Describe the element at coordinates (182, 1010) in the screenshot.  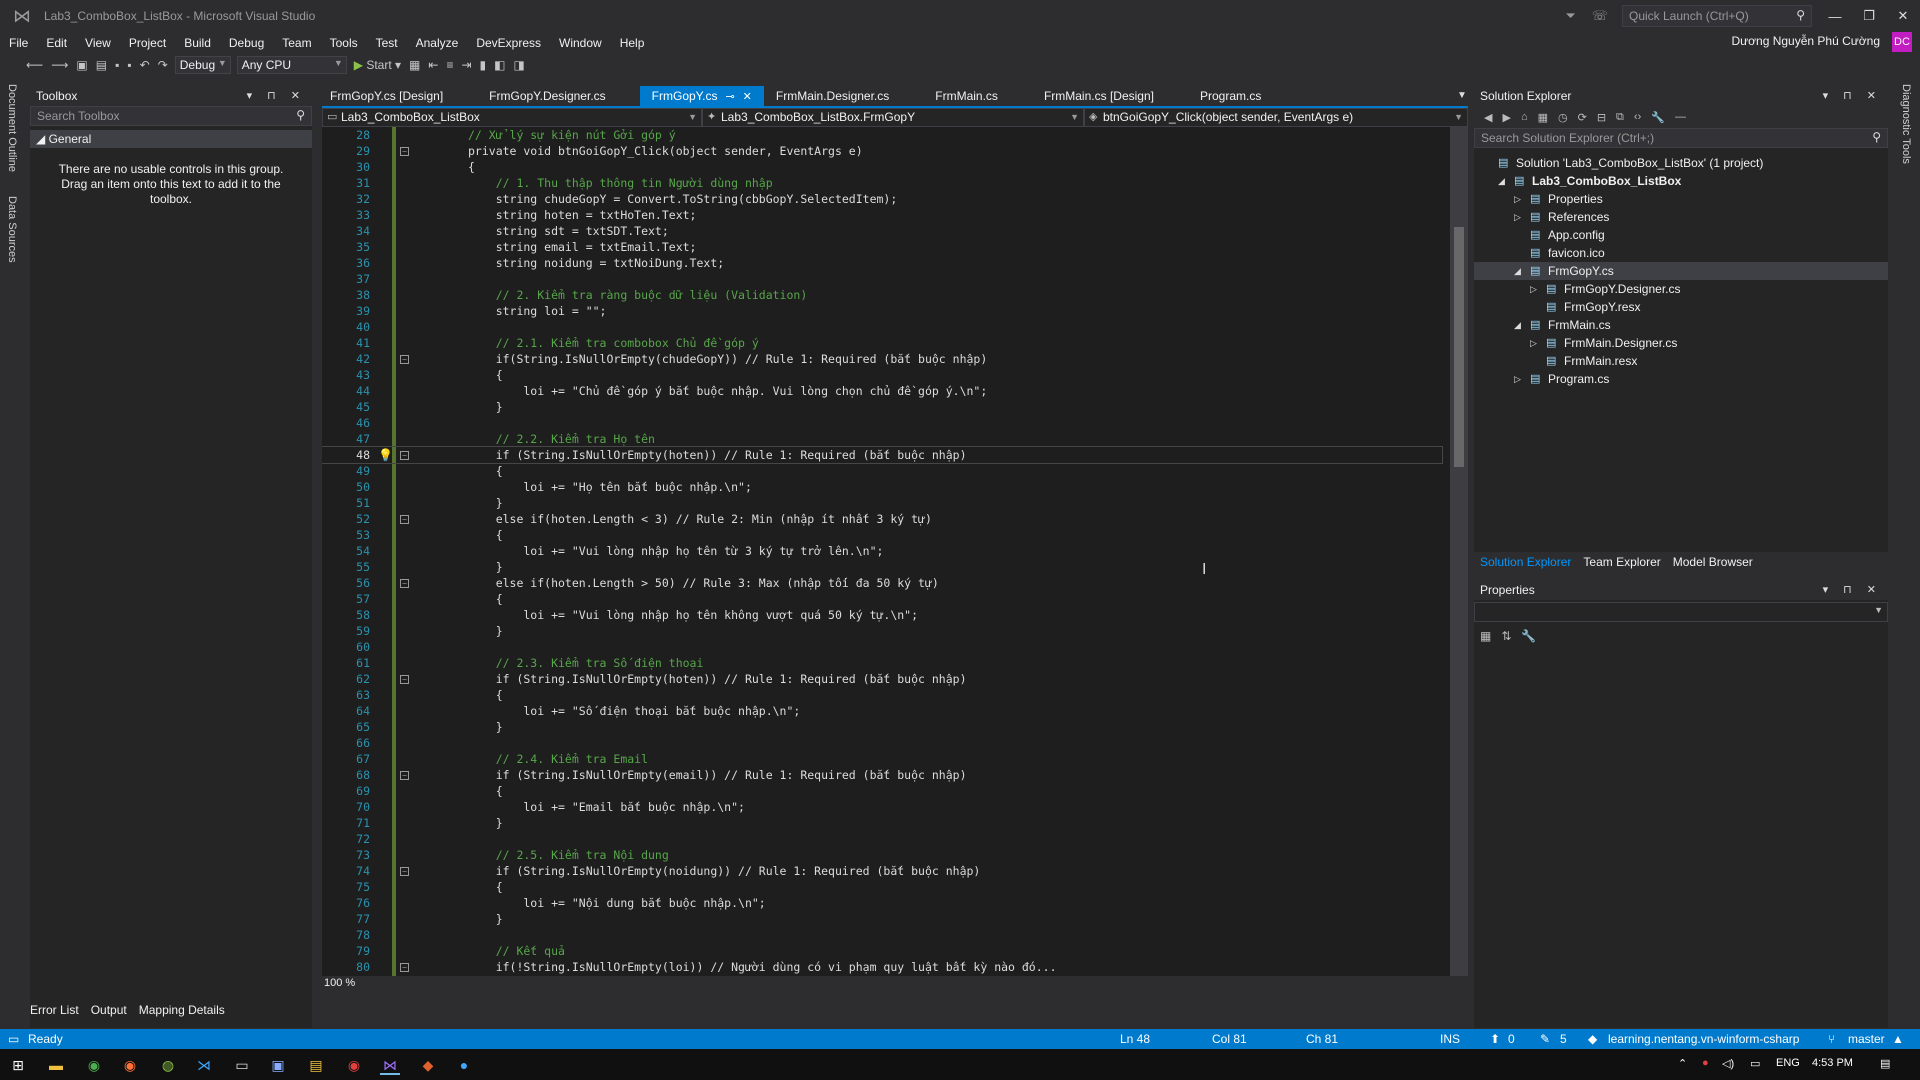
I see `tab-mapping-details: Mapping Details` at that location.